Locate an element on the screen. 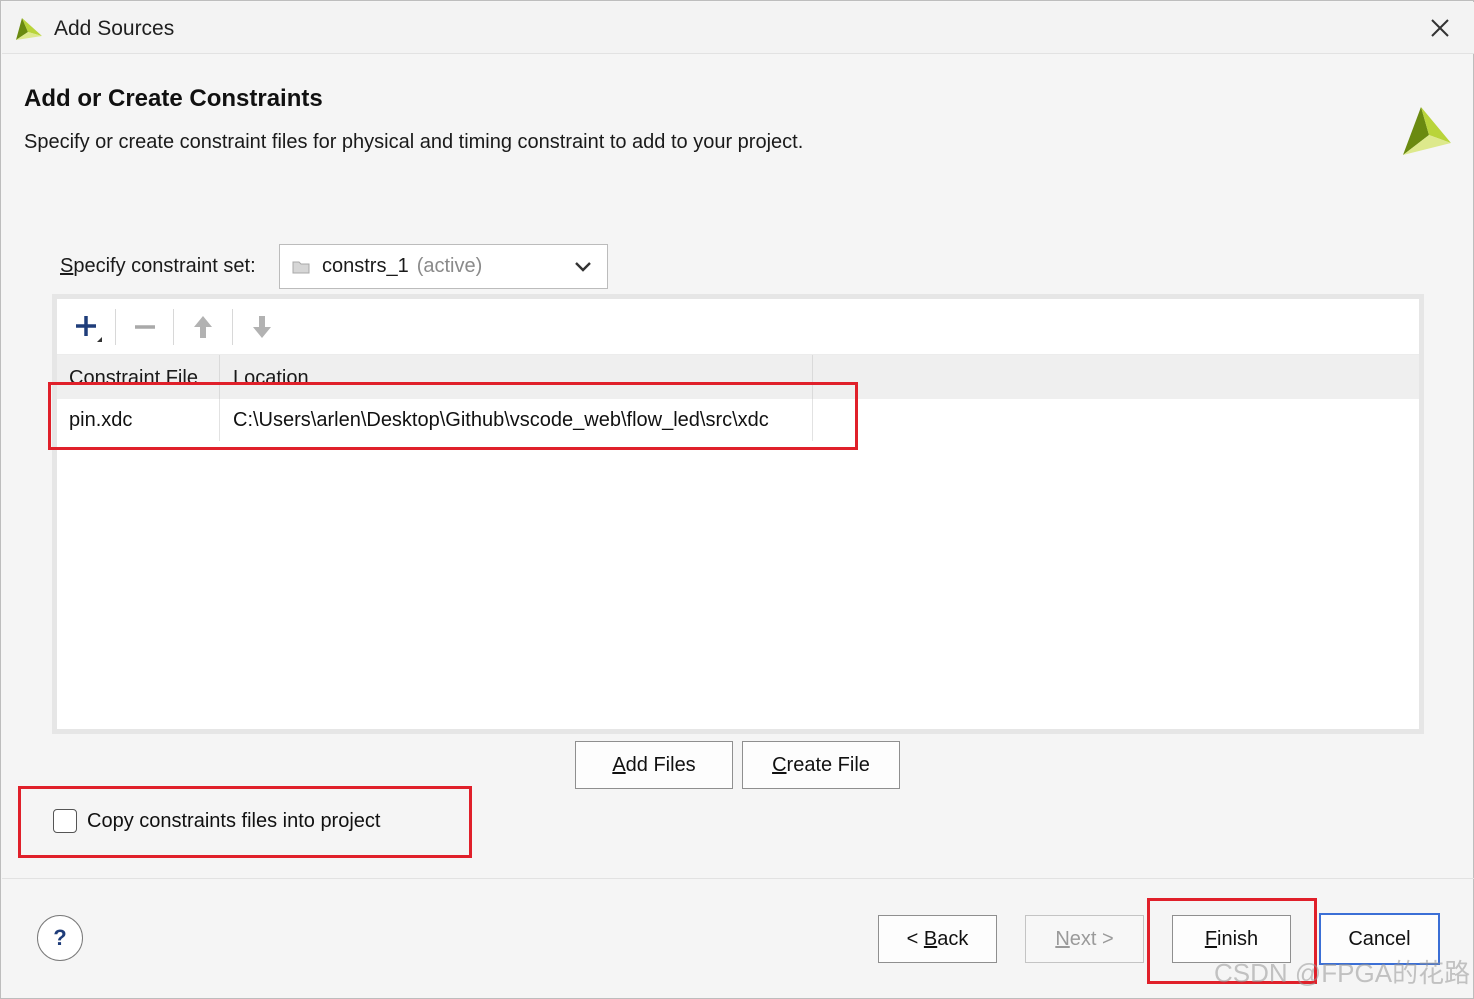 The height and width of the screenshot is (999, 1474). move-up-button is located at coordinates (203, 327).